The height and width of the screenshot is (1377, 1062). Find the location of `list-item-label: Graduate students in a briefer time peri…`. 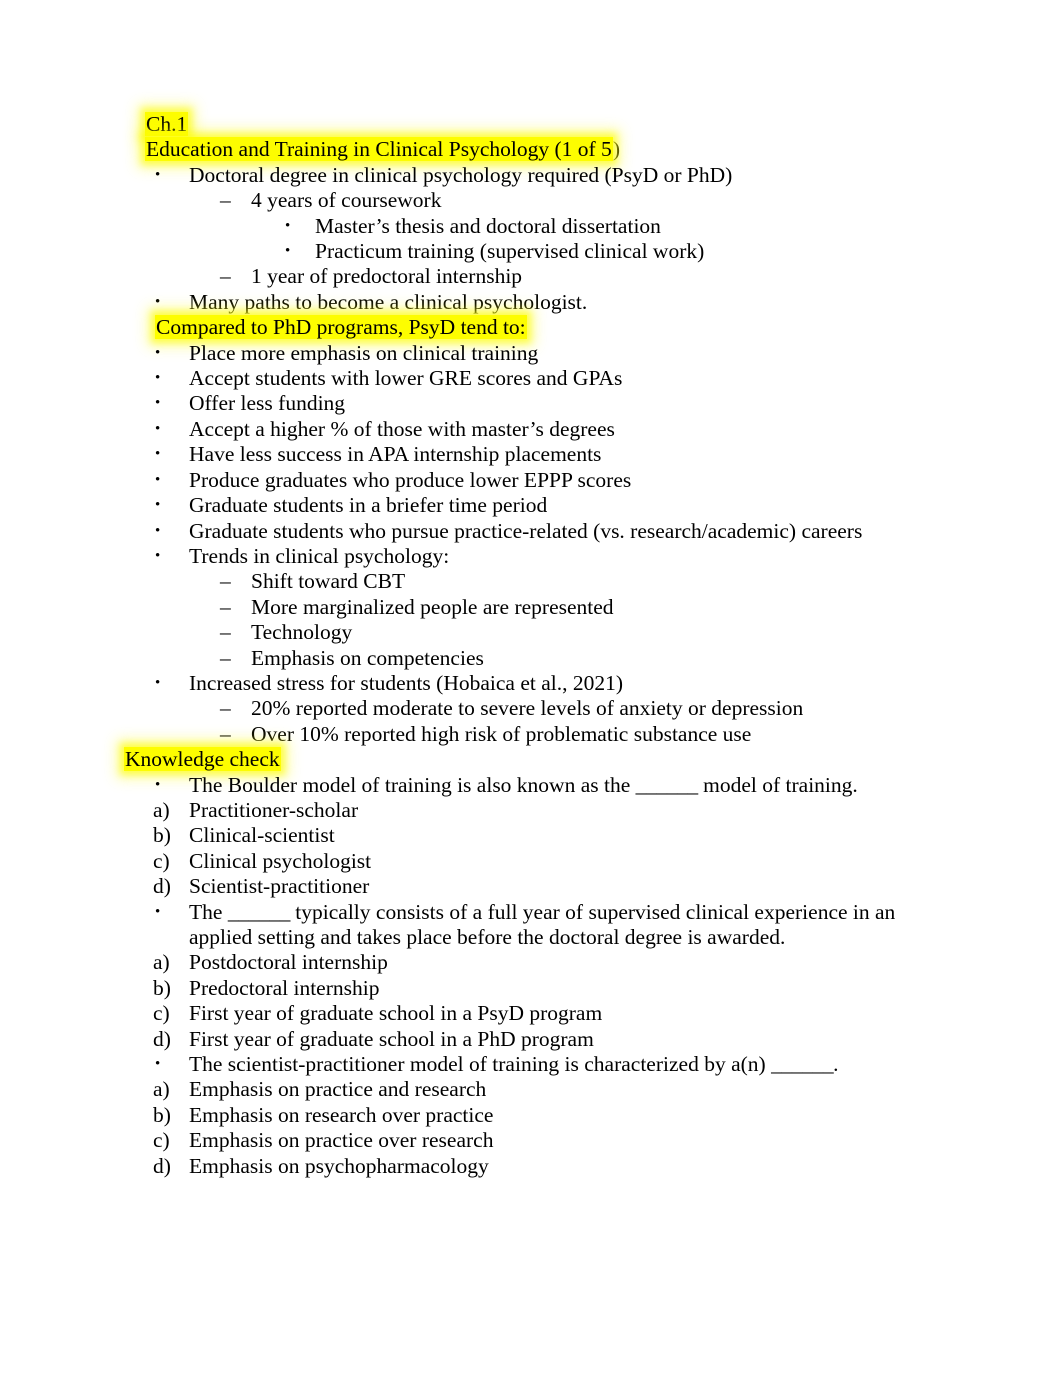

list-item-label: Graduate students in a briefer time peri… is located at coordinates (368, 505).